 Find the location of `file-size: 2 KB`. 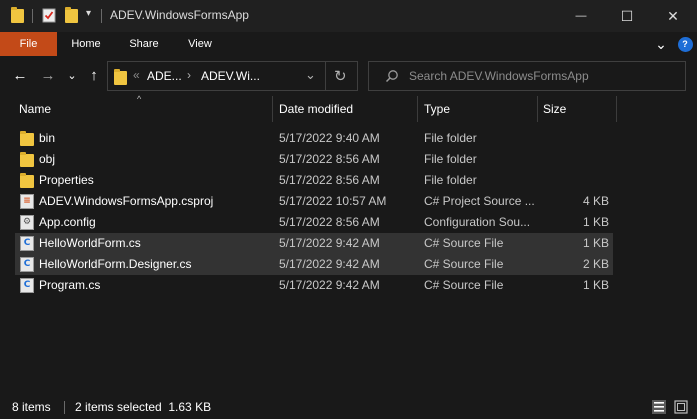

file-size: 2 KB is located at coordinates (595, 264).